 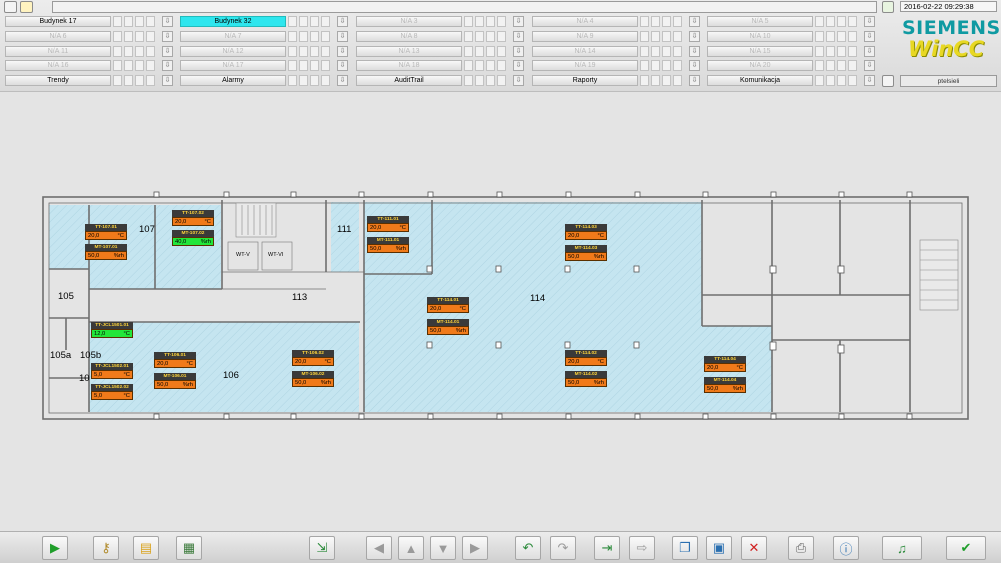 I want to click on delete-button: ✕, so click(x=754, y=548).